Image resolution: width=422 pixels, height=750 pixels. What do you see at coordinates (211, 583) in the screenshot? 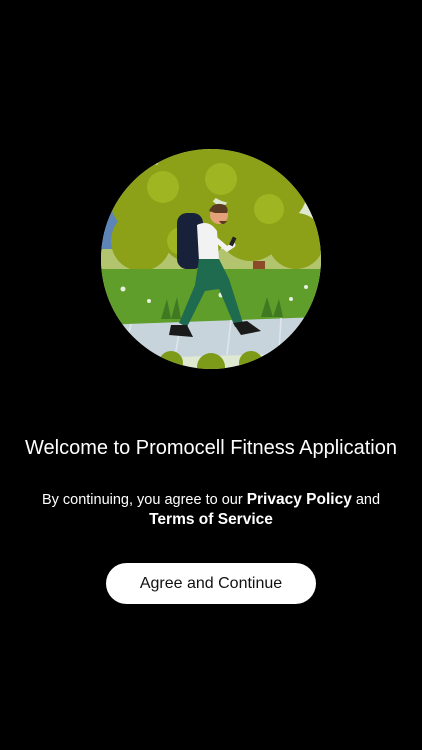
I see `agree-and-continue-button: Agree and Continue` at bounding box center [211, 583].